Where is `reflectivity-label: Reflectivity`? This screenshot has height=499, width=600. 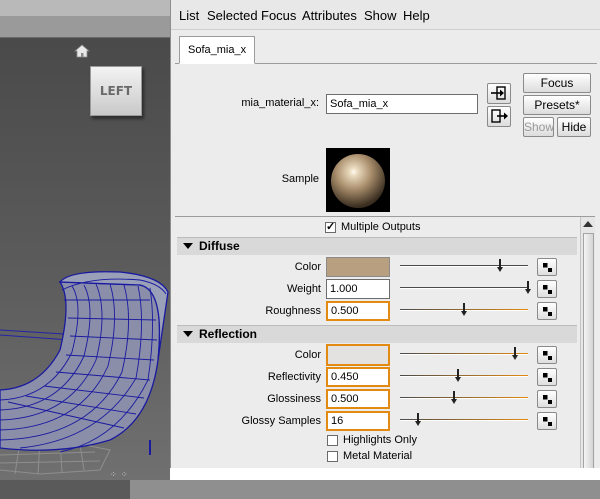
reflectivity-label: Reflectivity is located at coordinates (294, 377).